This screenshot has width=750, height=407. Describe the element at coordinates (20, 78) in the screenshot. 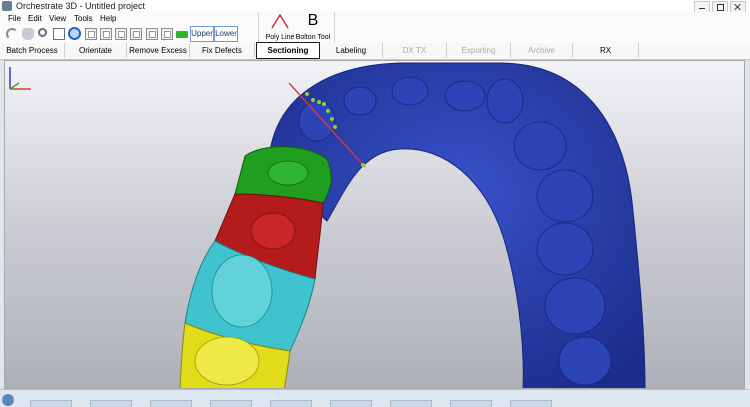

I see `axis-indicator` at that location.